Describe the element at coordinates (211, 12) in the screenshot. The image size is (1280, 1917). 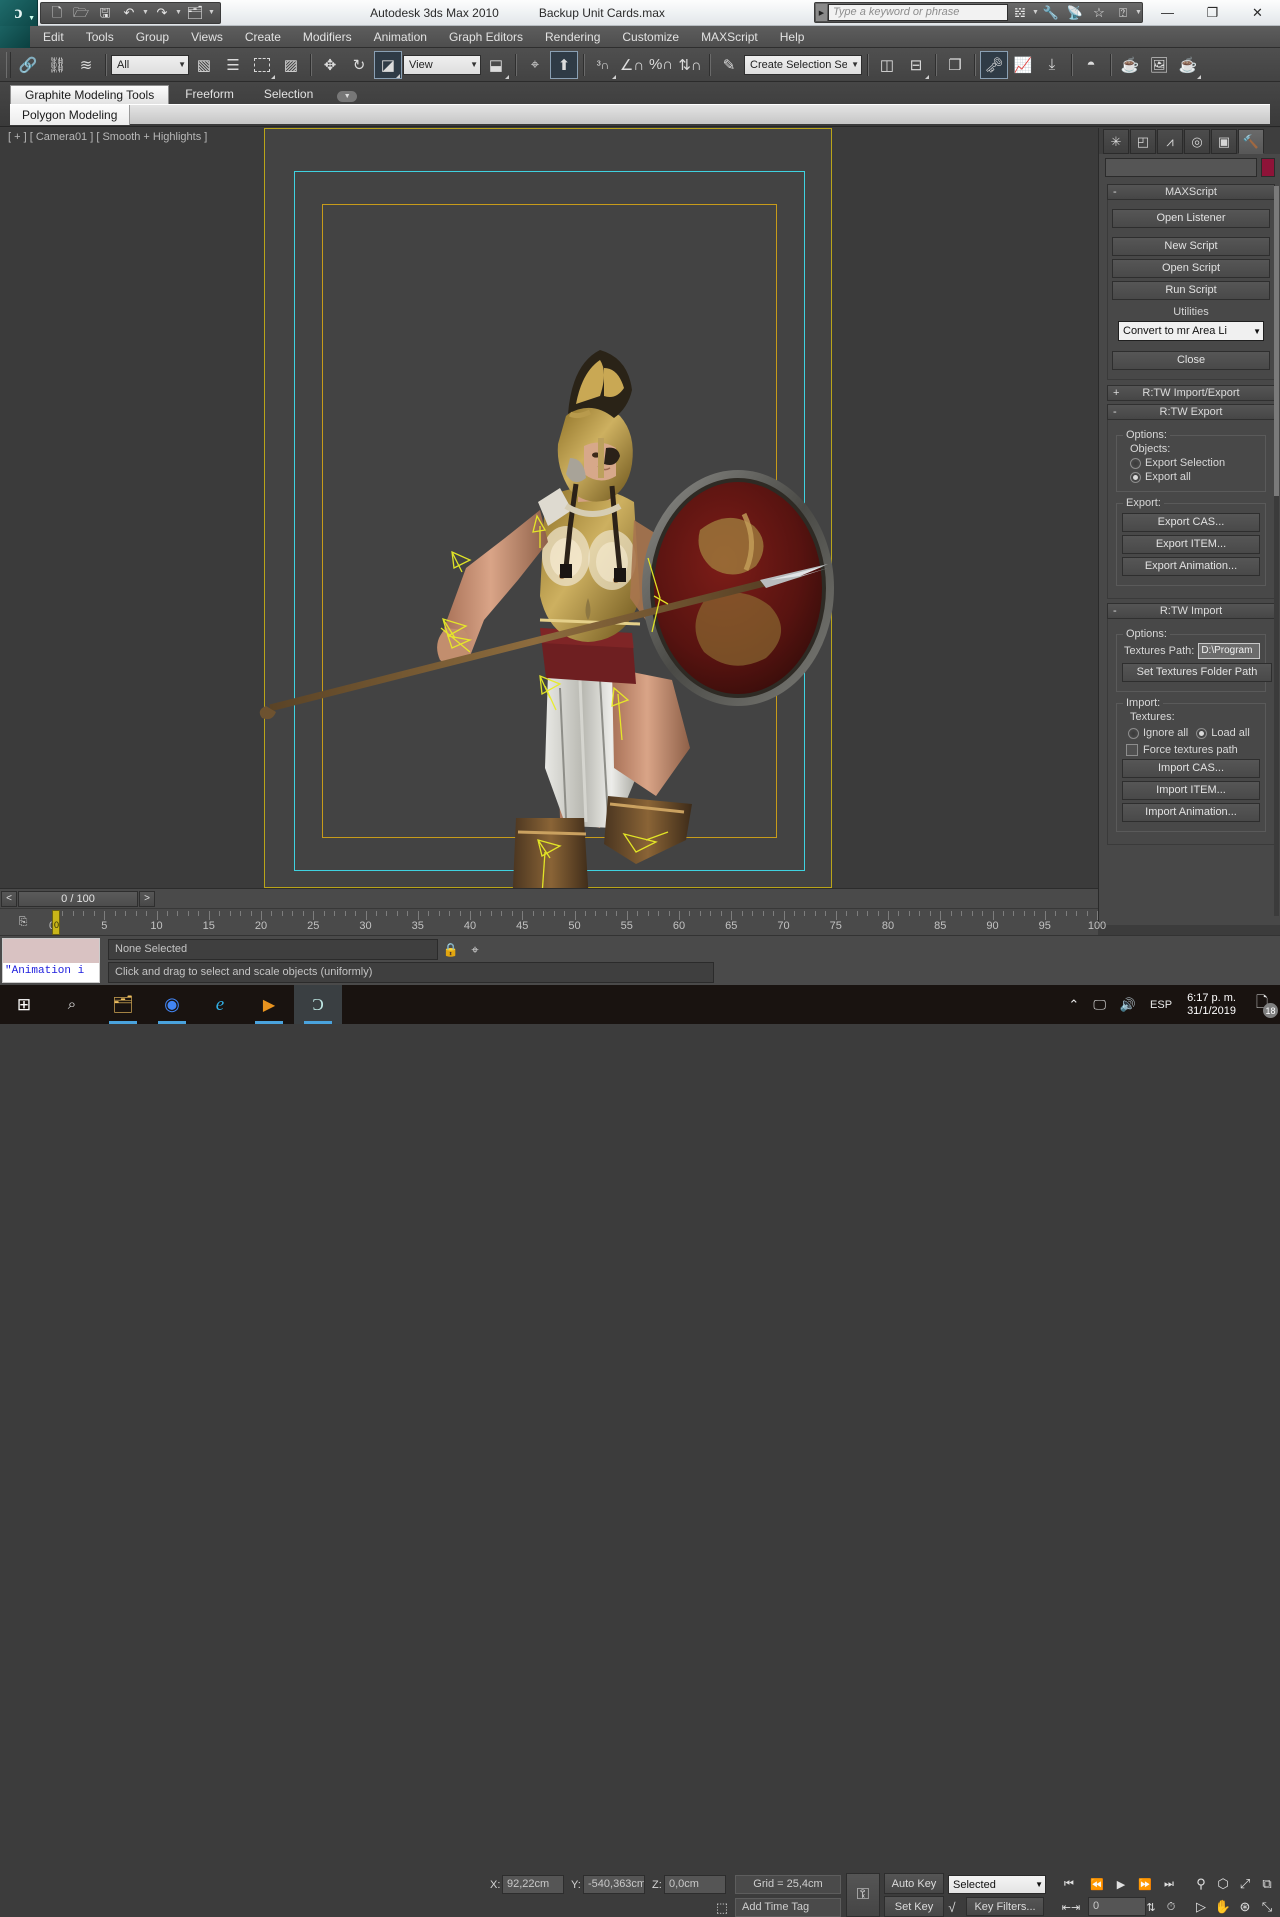
I see `qat-overflow-icon: ▼` at that location.